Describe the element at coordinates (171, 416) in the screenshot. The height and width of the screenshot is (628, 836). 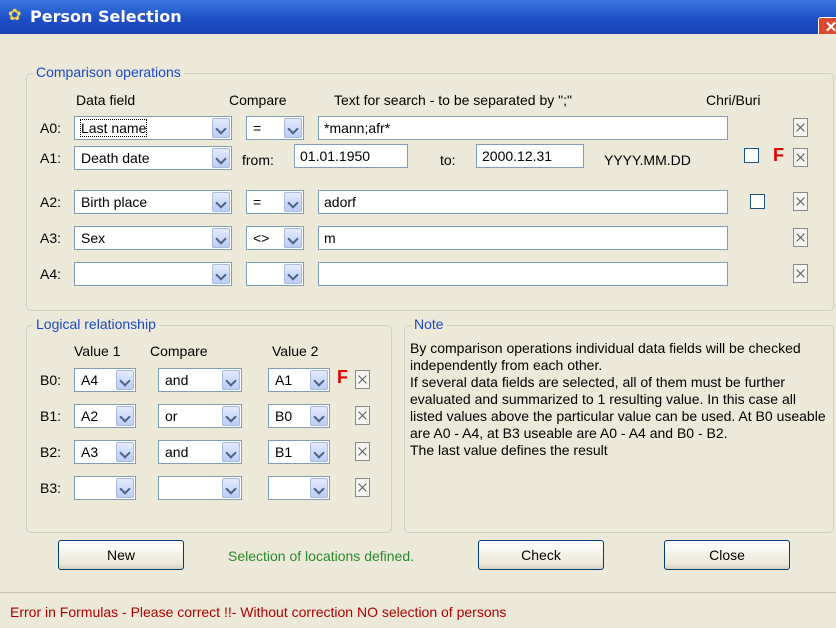
I see `b1-op: or` at that location.